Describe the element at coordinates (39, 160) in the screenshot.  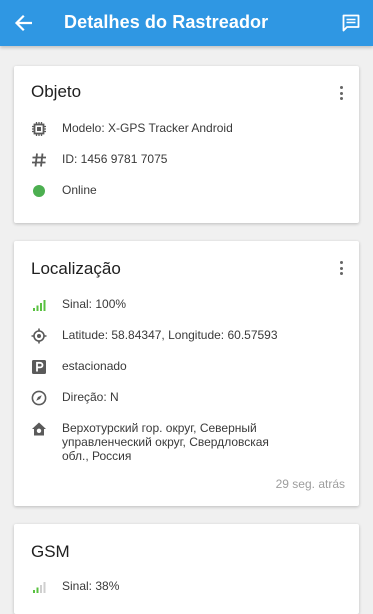
I see `hash-icon` at that location.